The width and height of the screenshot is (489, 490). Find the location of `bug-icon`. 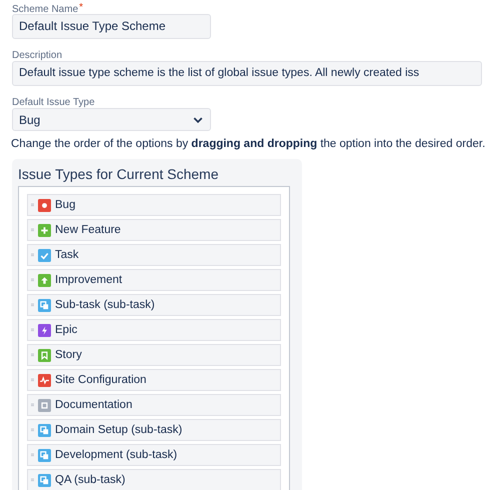

bug-icon is located at coordinates (44, 205).